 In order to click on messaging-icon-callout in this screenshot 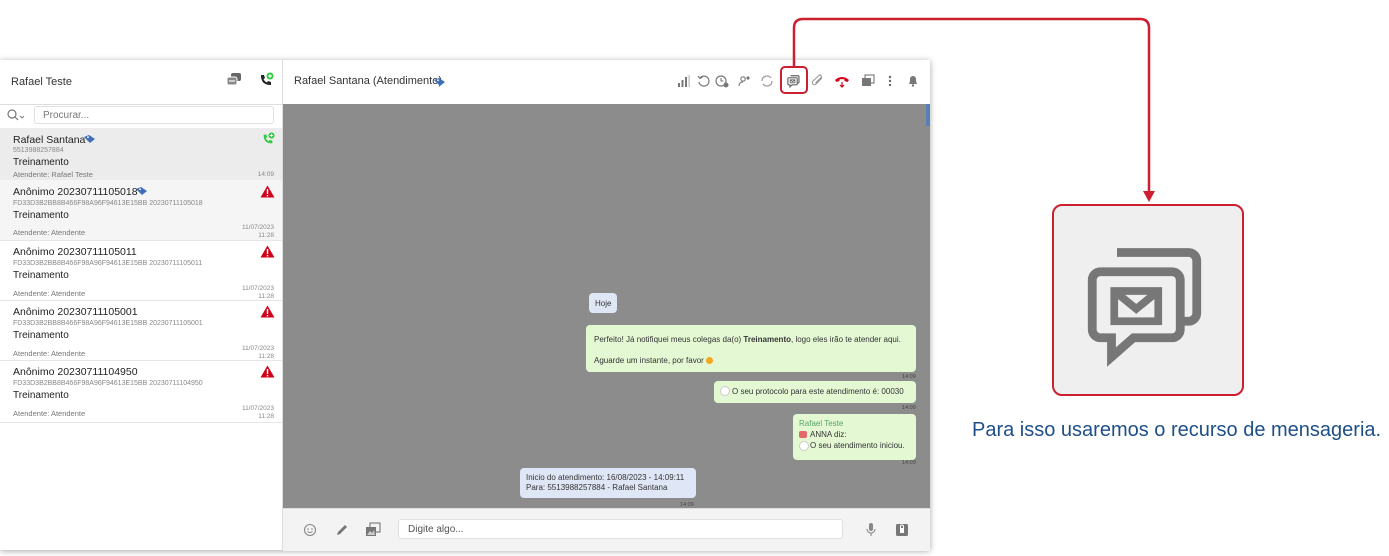, I will do `click(1148, 300)`.